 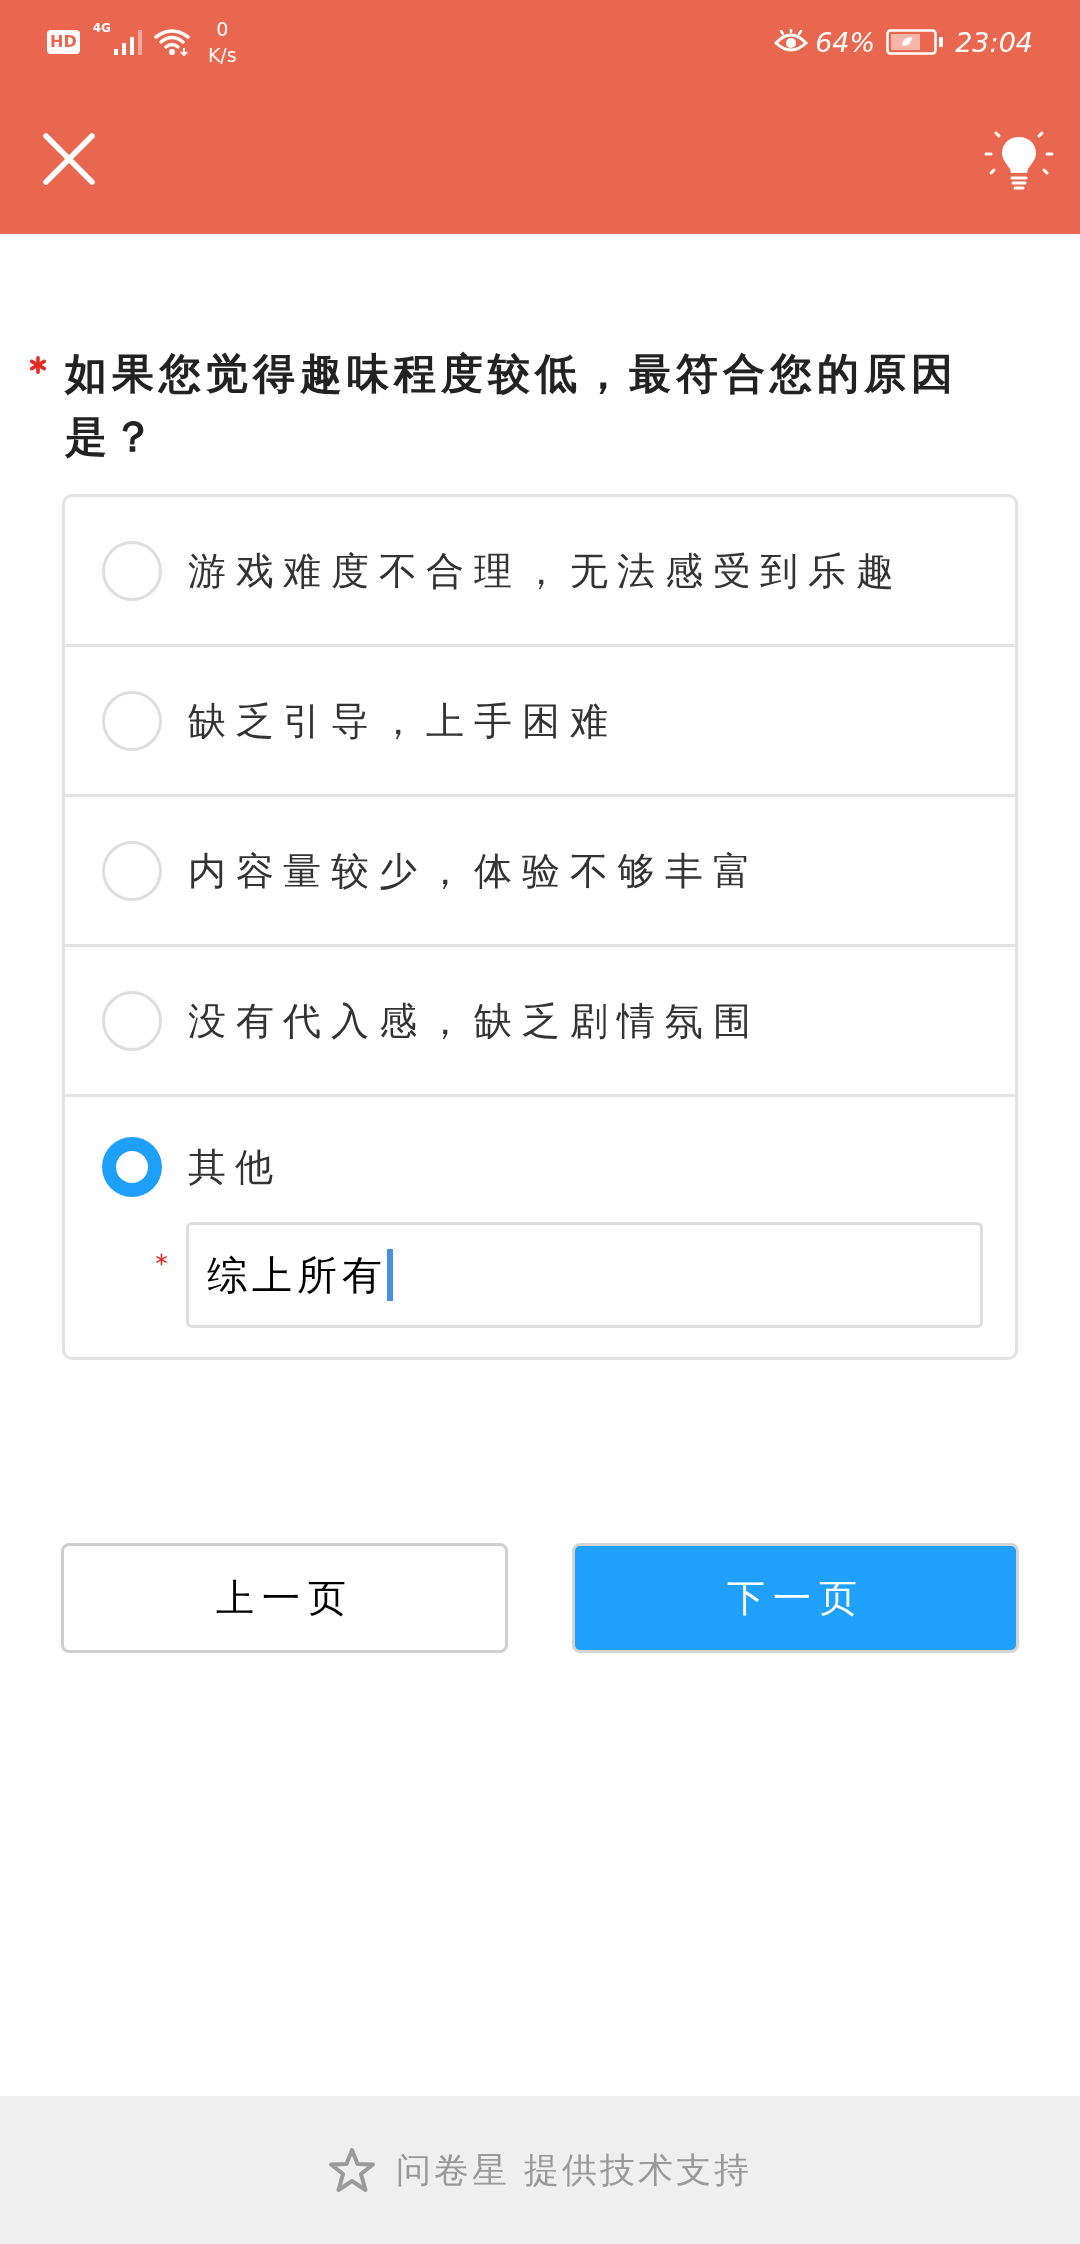 What do you see at coordinates (584, 1275) in the screenshot?
I see `other-answer-input: 综上所有` at bounding box center [584, 1275].